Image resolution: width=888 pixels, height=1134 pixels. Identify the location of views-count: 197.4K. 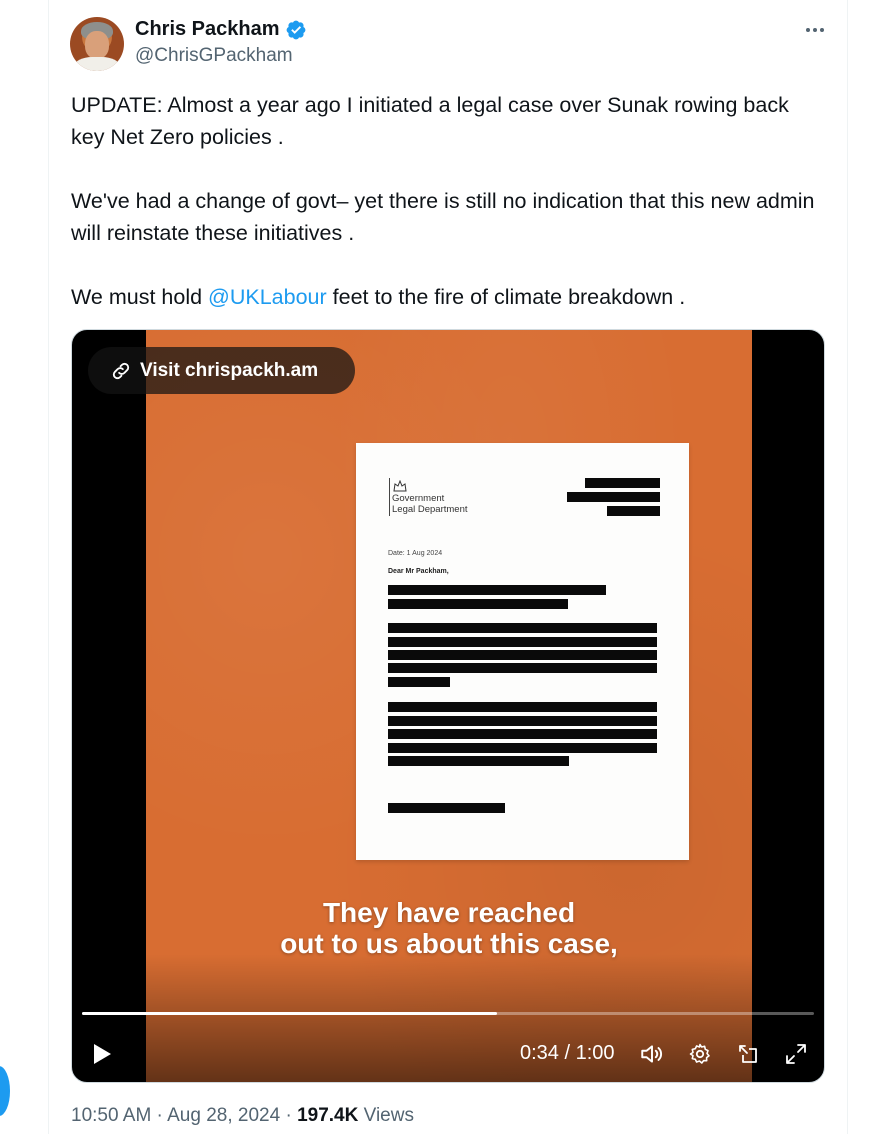
(328, 1115).